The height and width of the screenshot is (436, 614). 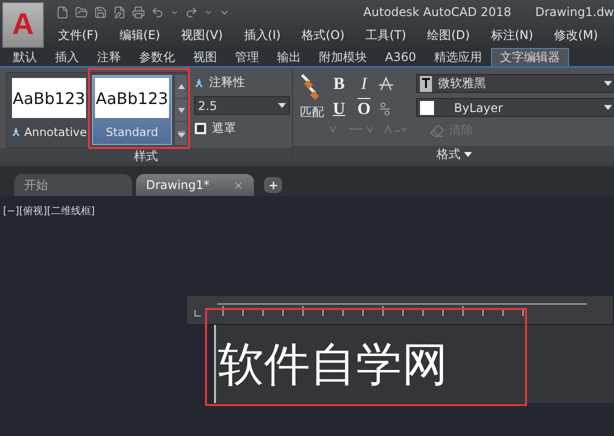 What do you see at coordinates (448, 35) in the screenshot?
I see `menu-item: 绘图(D)` at bounding box center [448, 35].